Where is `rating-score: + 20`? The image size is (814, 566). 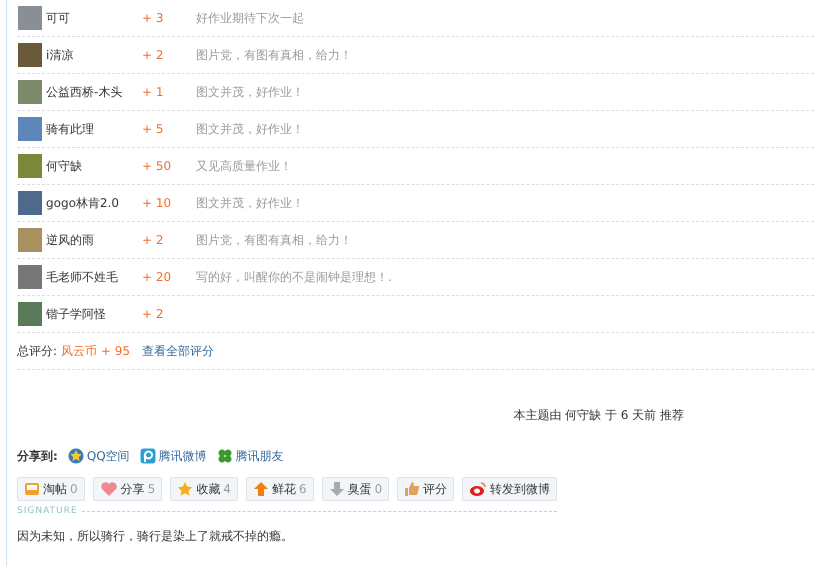
rating-score: + 20 is located at coordinates (157, 277).